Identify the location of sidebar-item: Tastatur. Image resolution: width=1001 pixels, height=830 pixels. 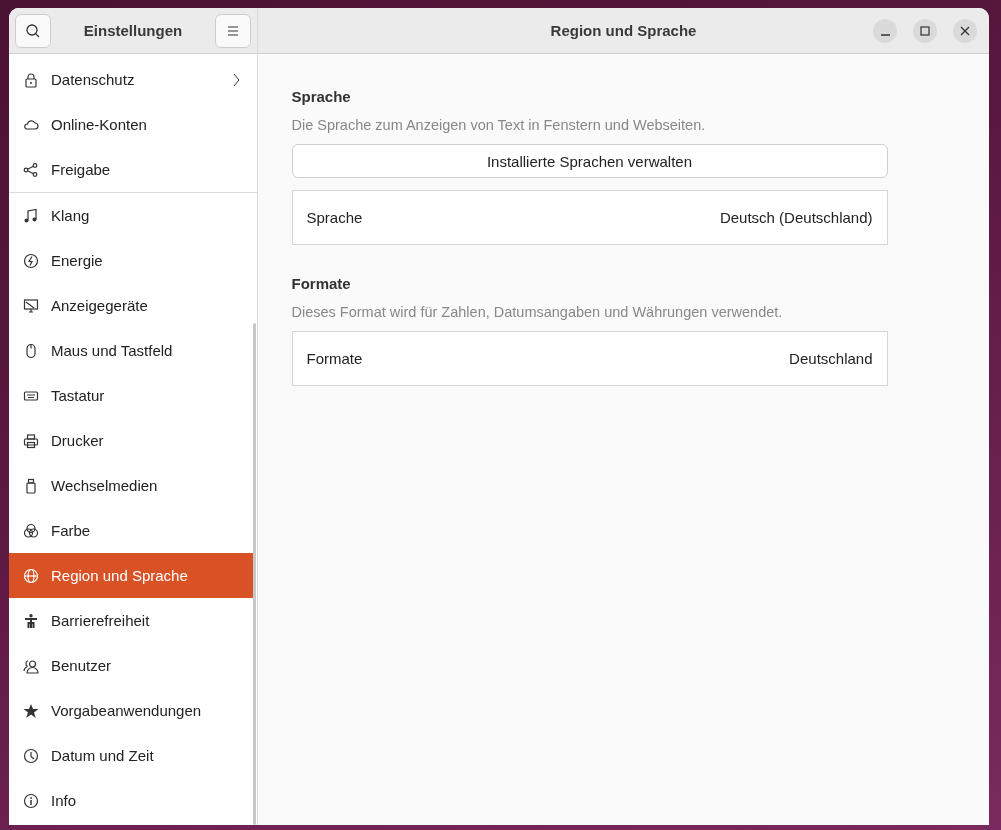
(132, 395).